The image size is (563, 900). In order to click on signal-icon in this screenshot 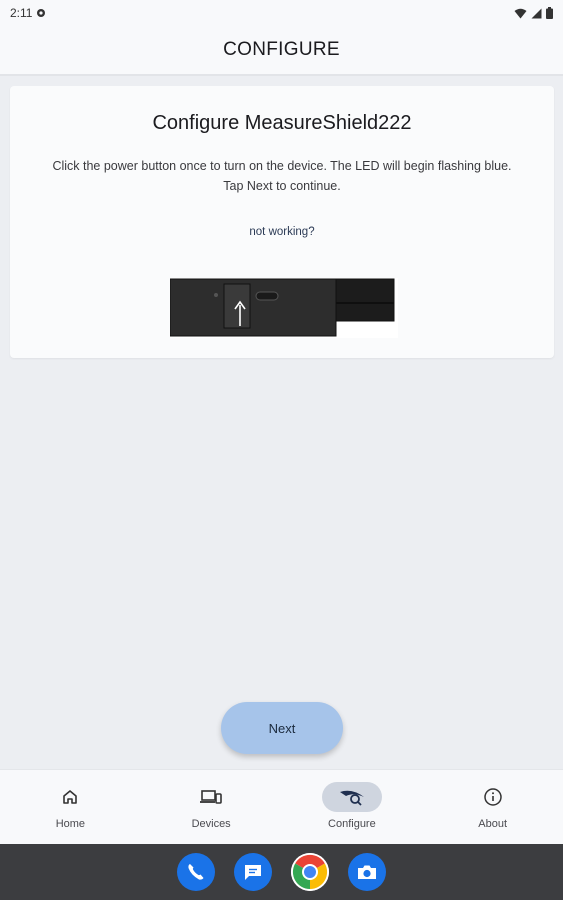, I will do `click(536, 13)`.